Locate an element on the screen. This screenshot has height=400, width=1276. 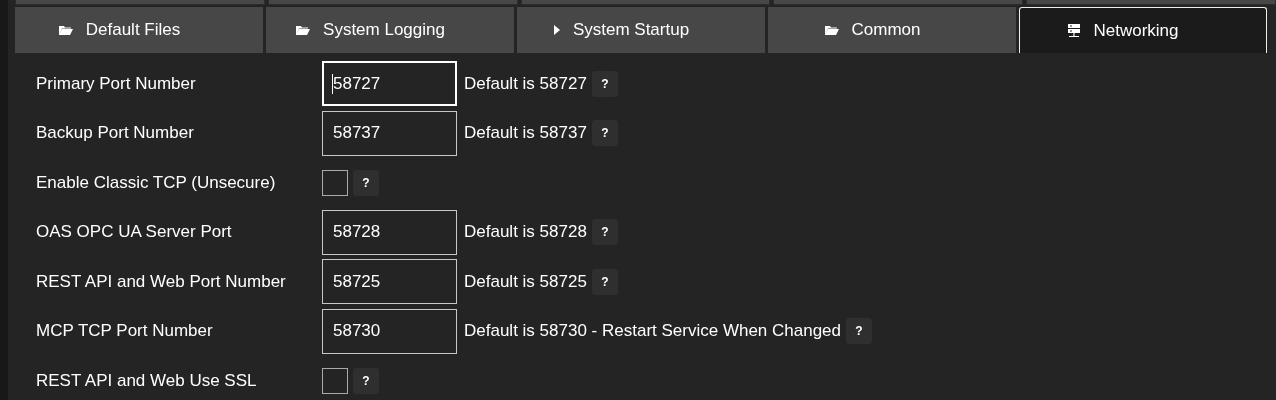
default-note: Default is 58728 is located at coordinates (525, 232).